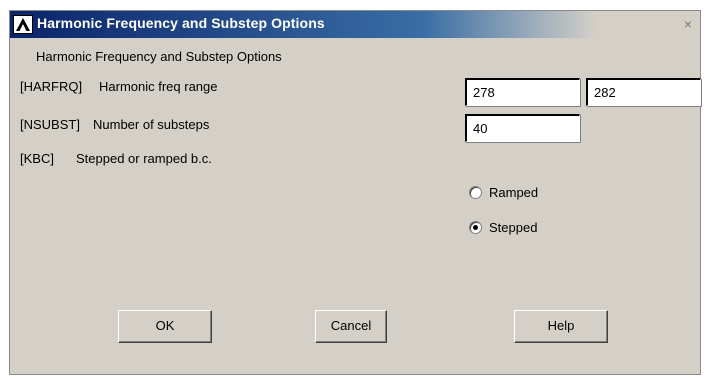 This screenshot has width=704, height=377. What do you see at coordinates (158, 86) in the screenshot?
I see `harfrq-description: Harmonic freq range` at bounding box center [158, 86].